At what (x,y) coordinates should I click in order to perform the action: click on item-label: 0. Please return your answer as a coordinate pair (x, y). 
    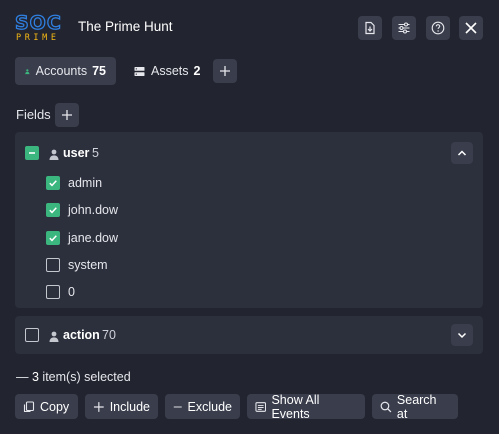
    Looking at the image, I should click on (71, 292).